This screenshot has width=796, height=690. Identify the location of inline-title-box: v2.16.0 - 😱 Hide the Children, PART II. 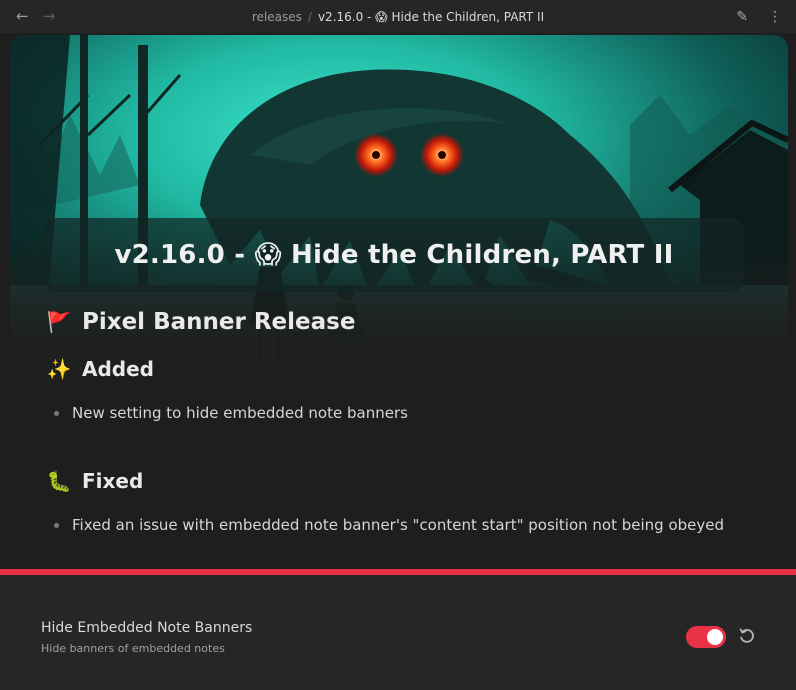
(394, 255).